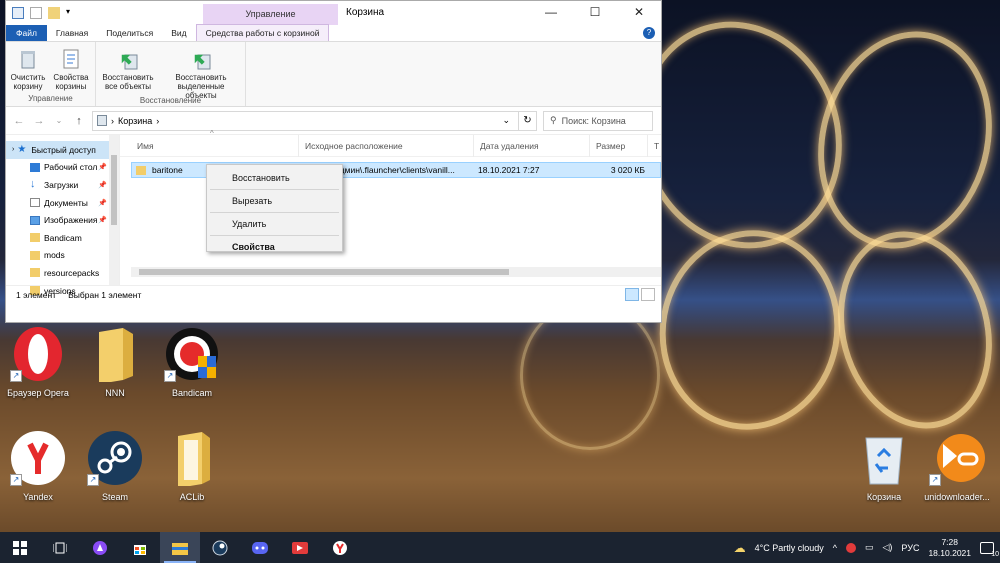  I want to click on notifications-icon: 10, so click(989, 549).